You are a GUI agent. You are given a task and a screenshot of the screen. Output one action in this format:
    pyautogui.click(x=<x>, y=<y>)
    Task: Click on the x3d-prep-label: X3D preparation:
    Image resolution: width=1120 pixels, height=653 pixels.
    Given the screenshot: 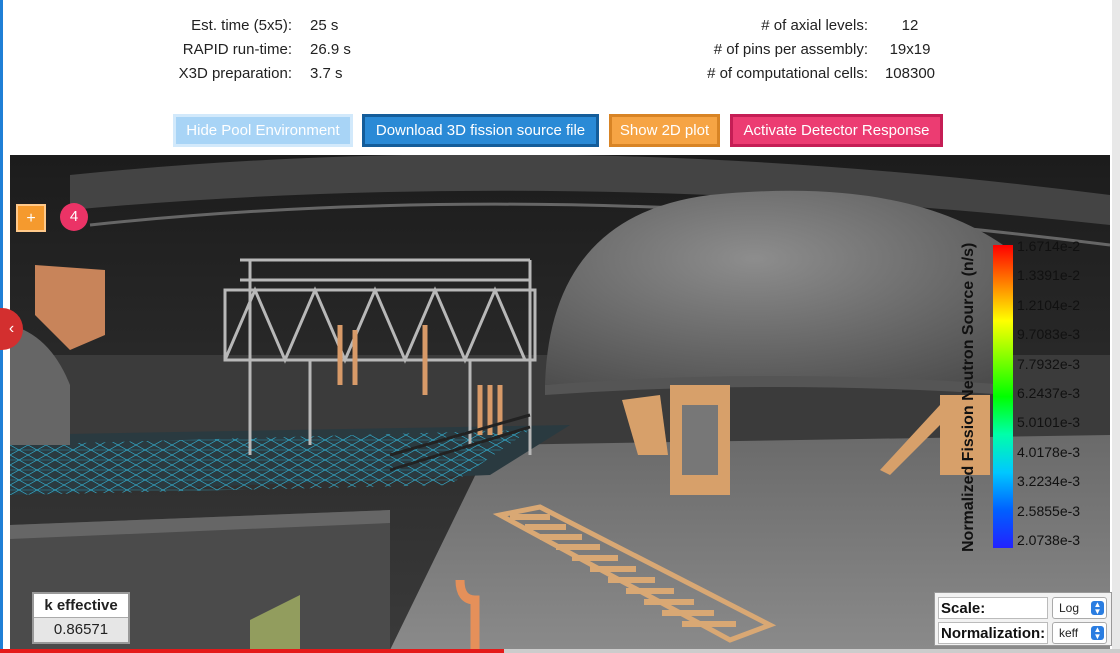 What is the action you would take?
    pyautogui.click(x=235, y=73)
    